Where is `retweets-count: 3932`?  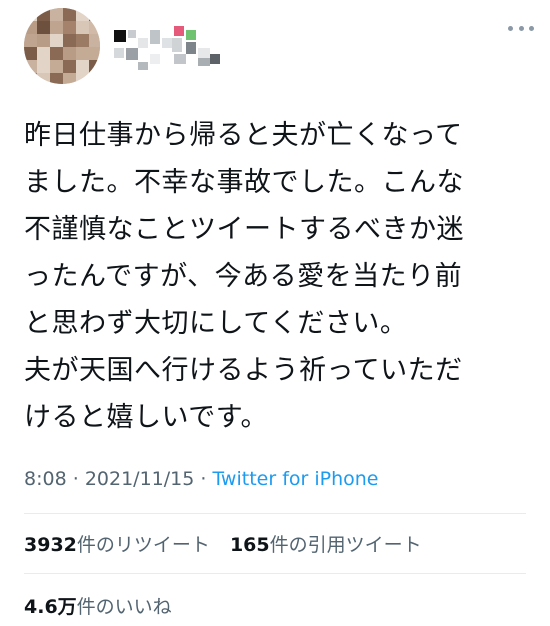
retweets-count: 3932 is located at coordinates (50, 545).